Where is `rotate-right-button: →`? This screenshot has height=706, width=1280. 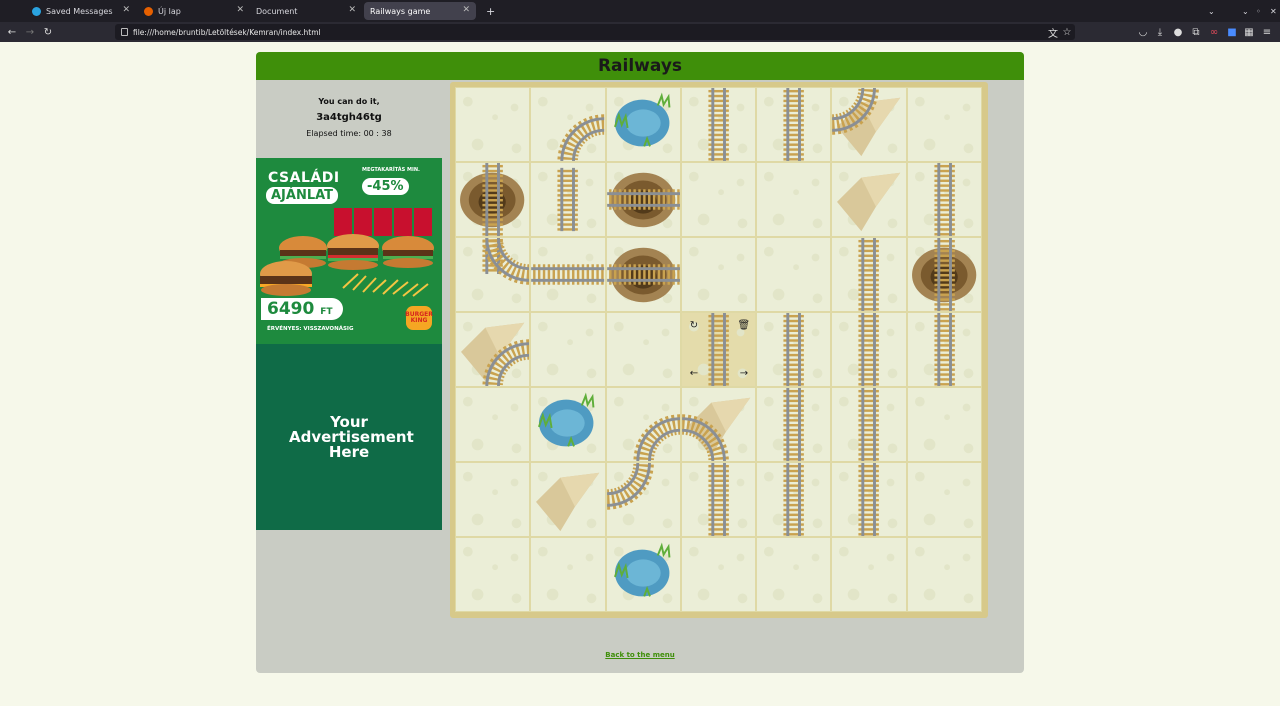
rotate-right-button: → is located at coordinates (744, 373).